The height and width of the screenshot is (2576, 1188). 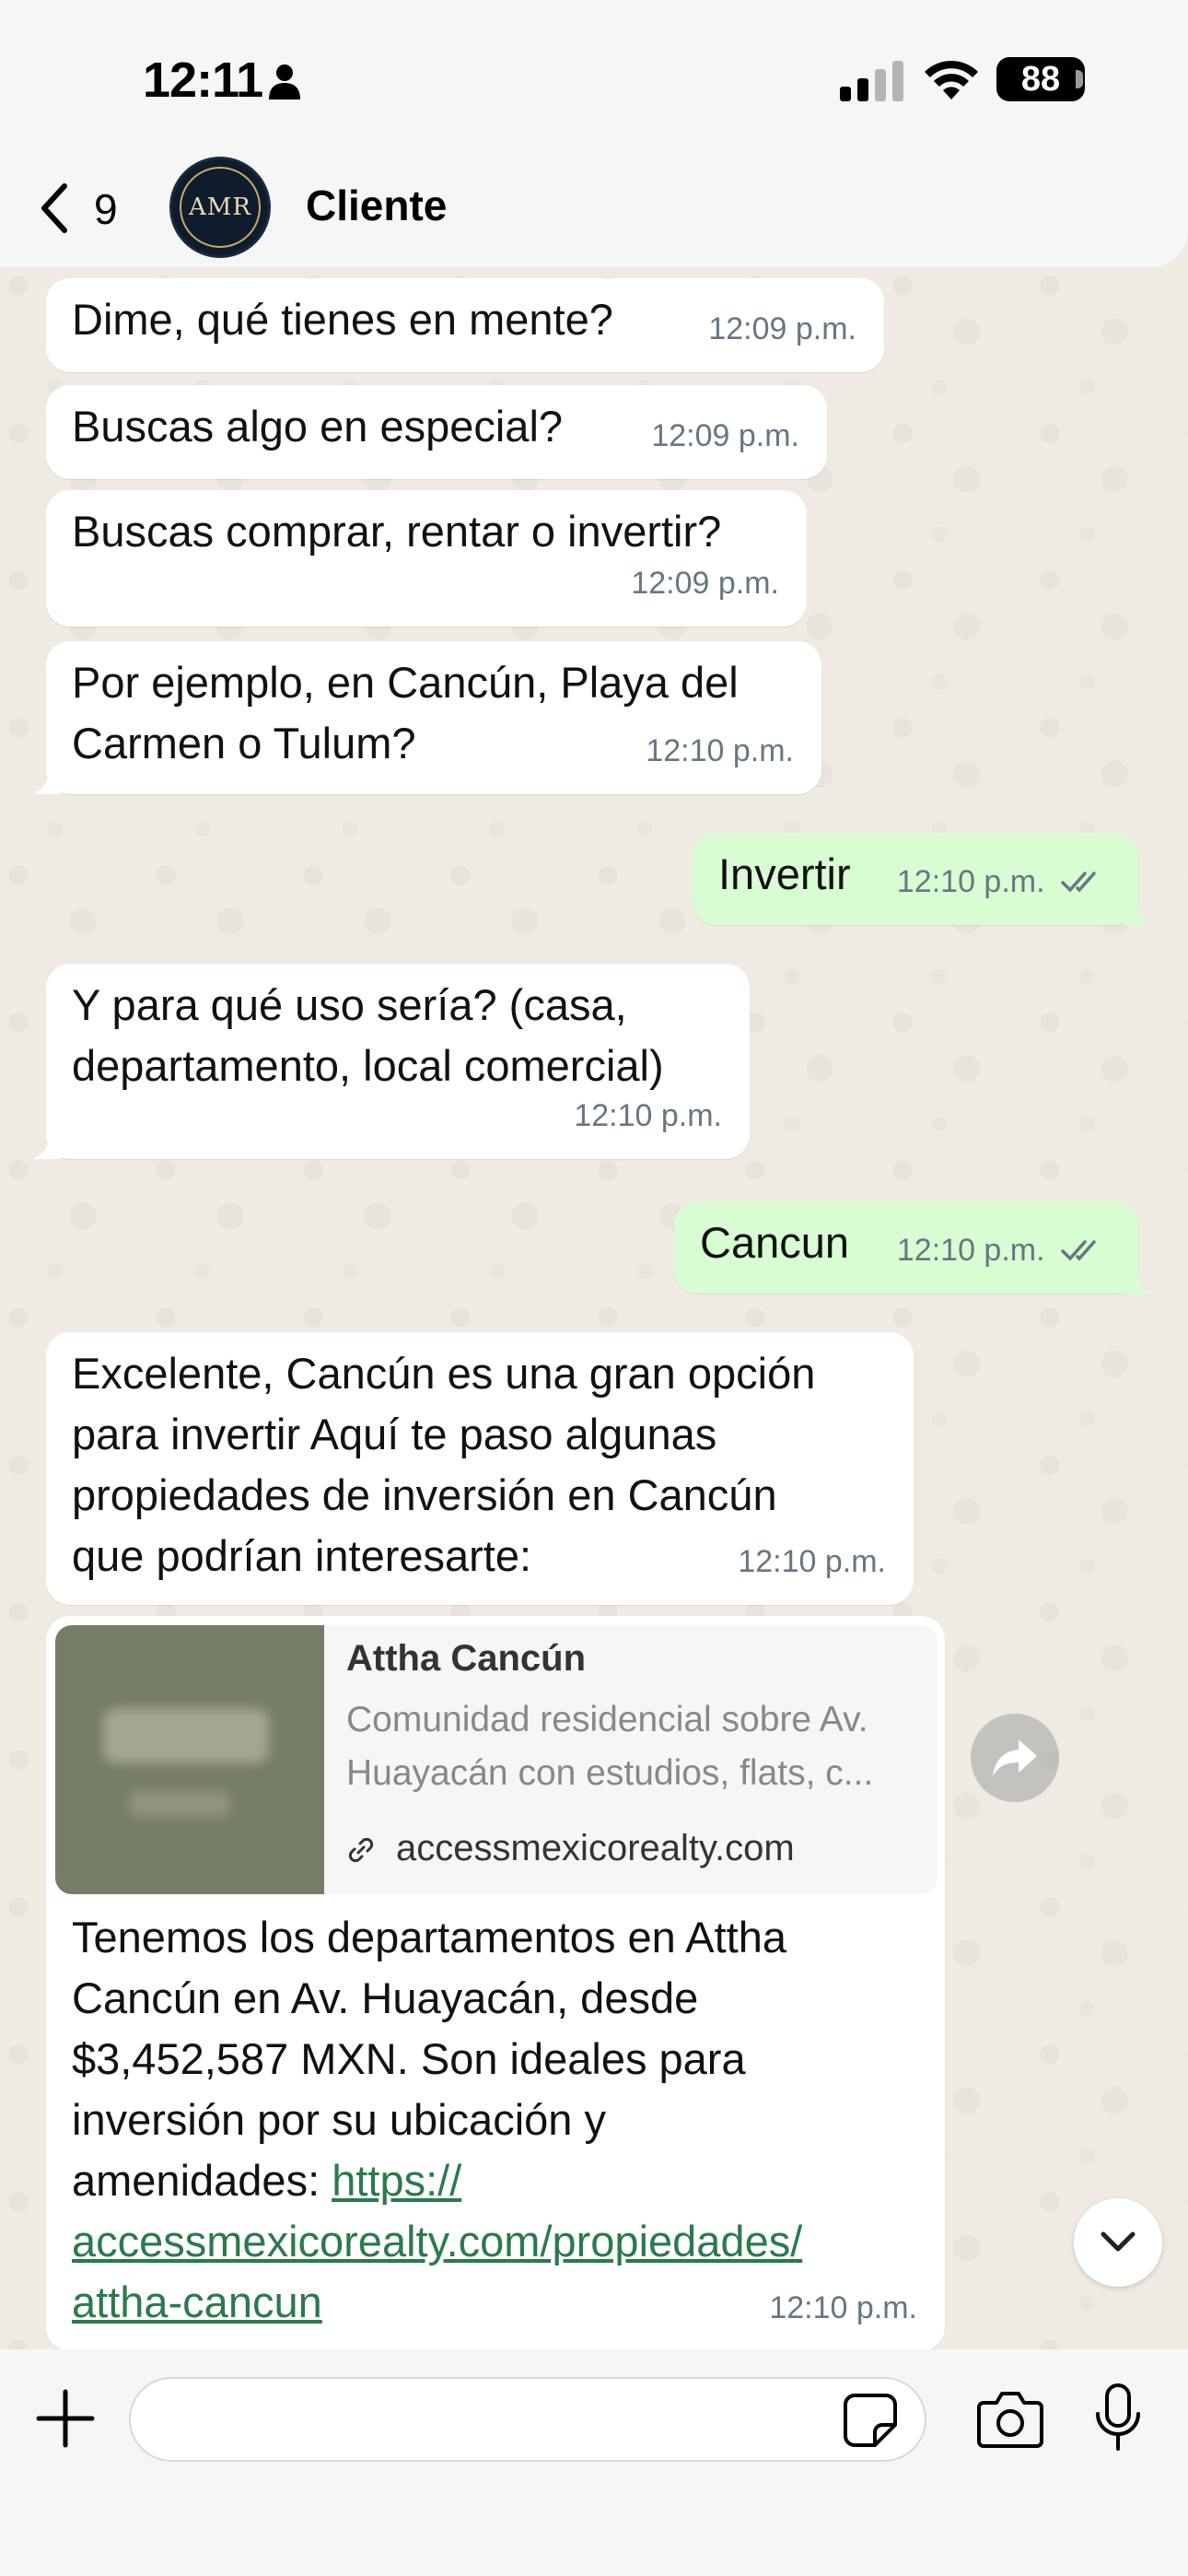 What do you see at coordinates (284, 82) in the screenshot?
I see `person-icon` at bounding box center [284, 82].